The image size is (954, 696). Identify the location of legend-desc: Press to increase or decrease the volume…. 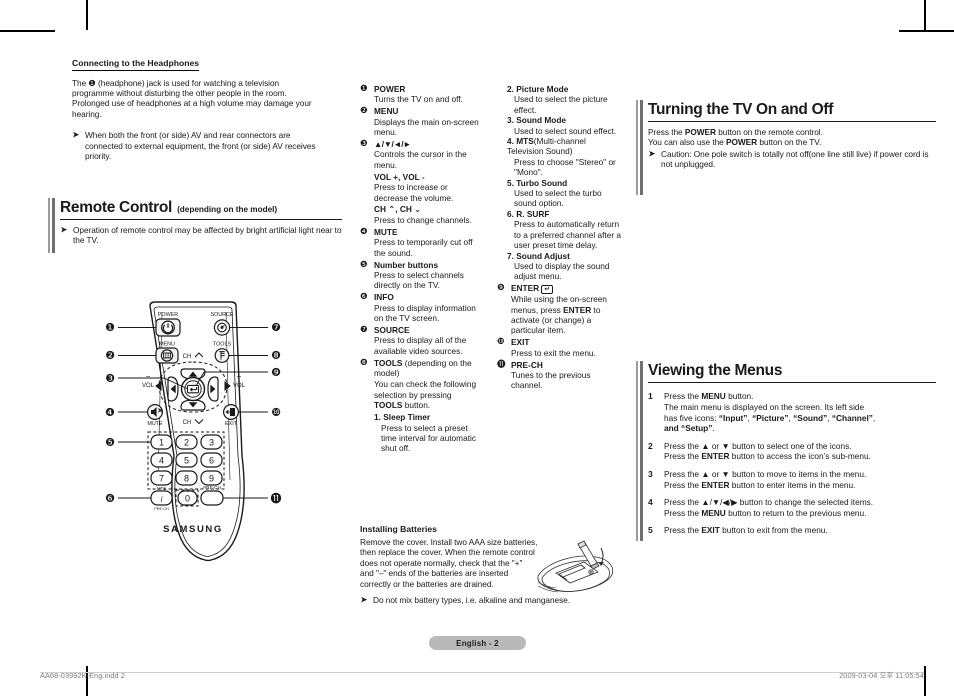
(414, 192).